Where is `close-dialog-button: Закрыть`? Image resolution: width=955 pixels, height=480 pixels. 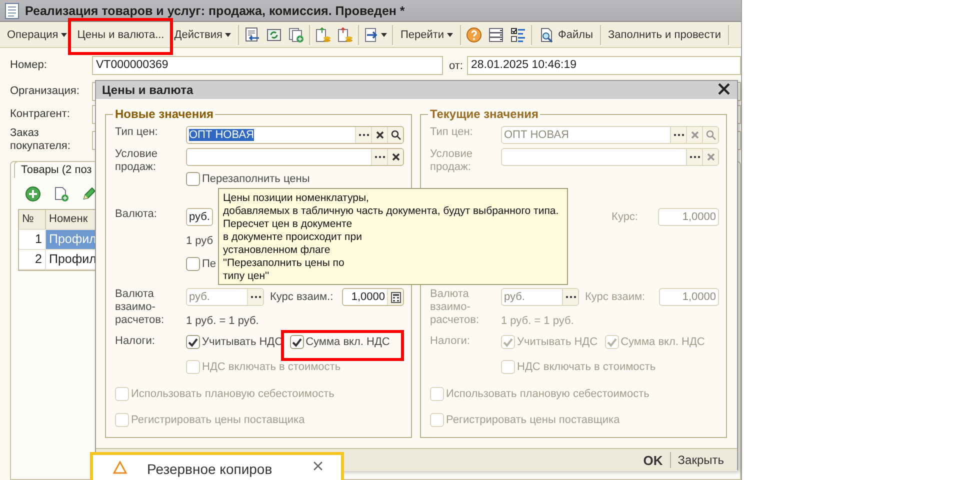
close-dialog-button: Закрыть is located at coordinates (700, 460).